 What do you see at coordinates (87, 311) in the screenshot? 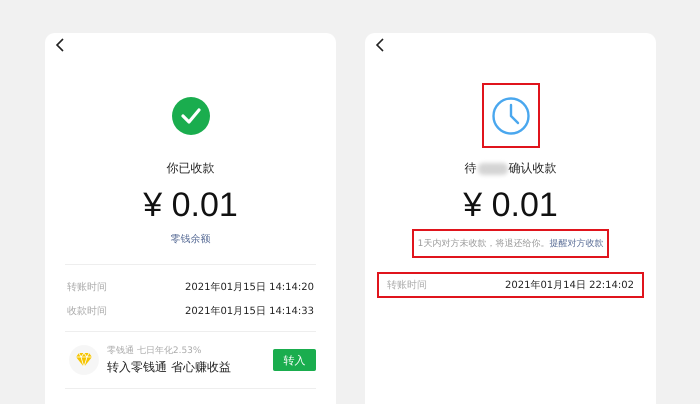
I see `row-label: 收款时间` at bounding box center [87, 311].